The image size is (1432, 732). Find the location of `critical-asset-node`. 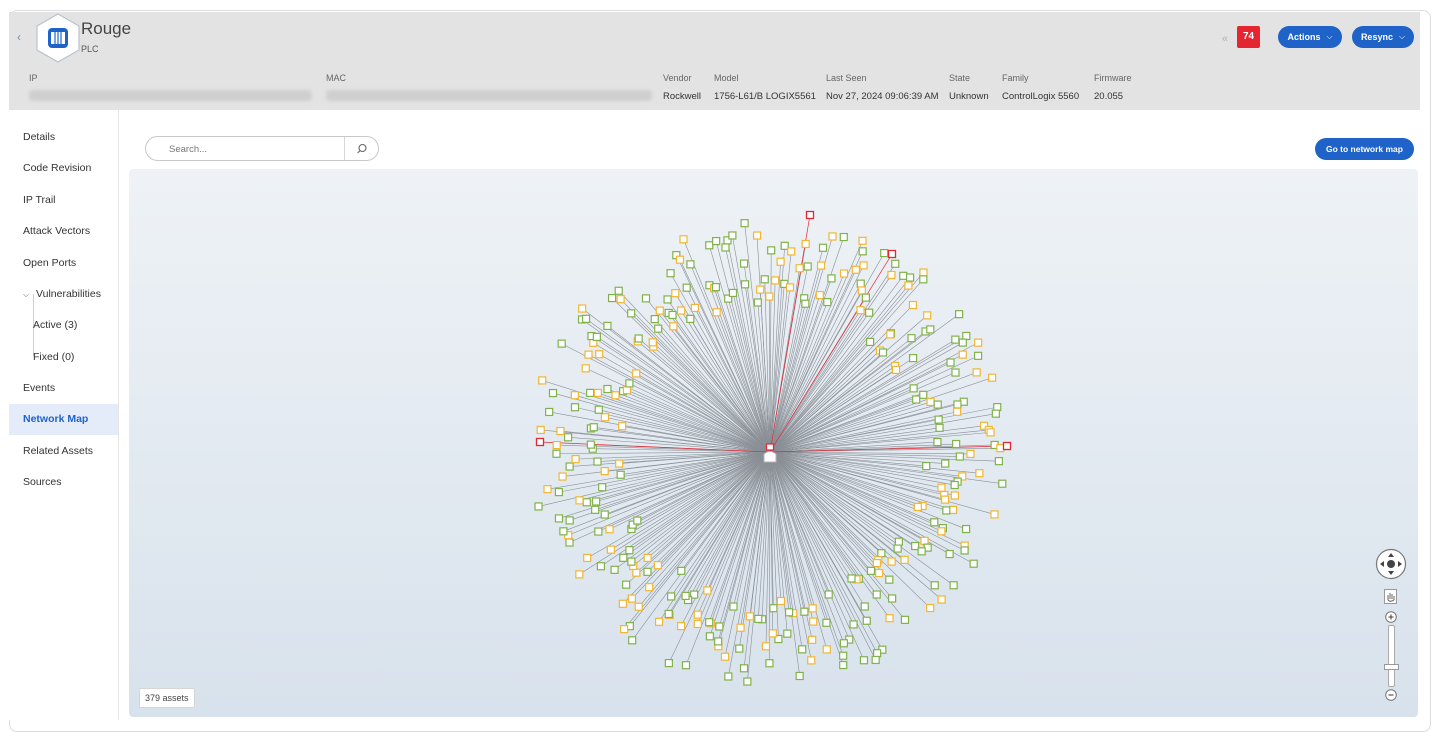

critical-asset-node is located at coordinates (810, 215).